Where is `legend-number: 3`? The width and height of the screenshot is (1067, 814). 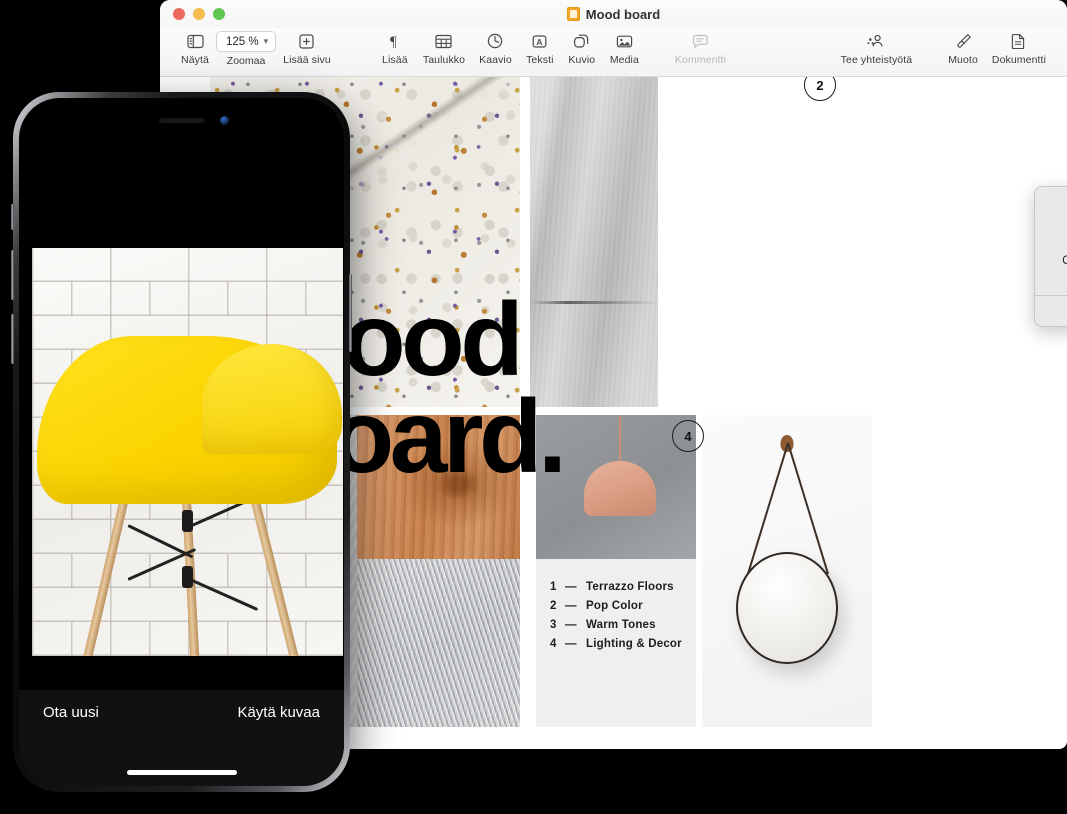
legend-number: 3 is located at coordinates (553, 625).